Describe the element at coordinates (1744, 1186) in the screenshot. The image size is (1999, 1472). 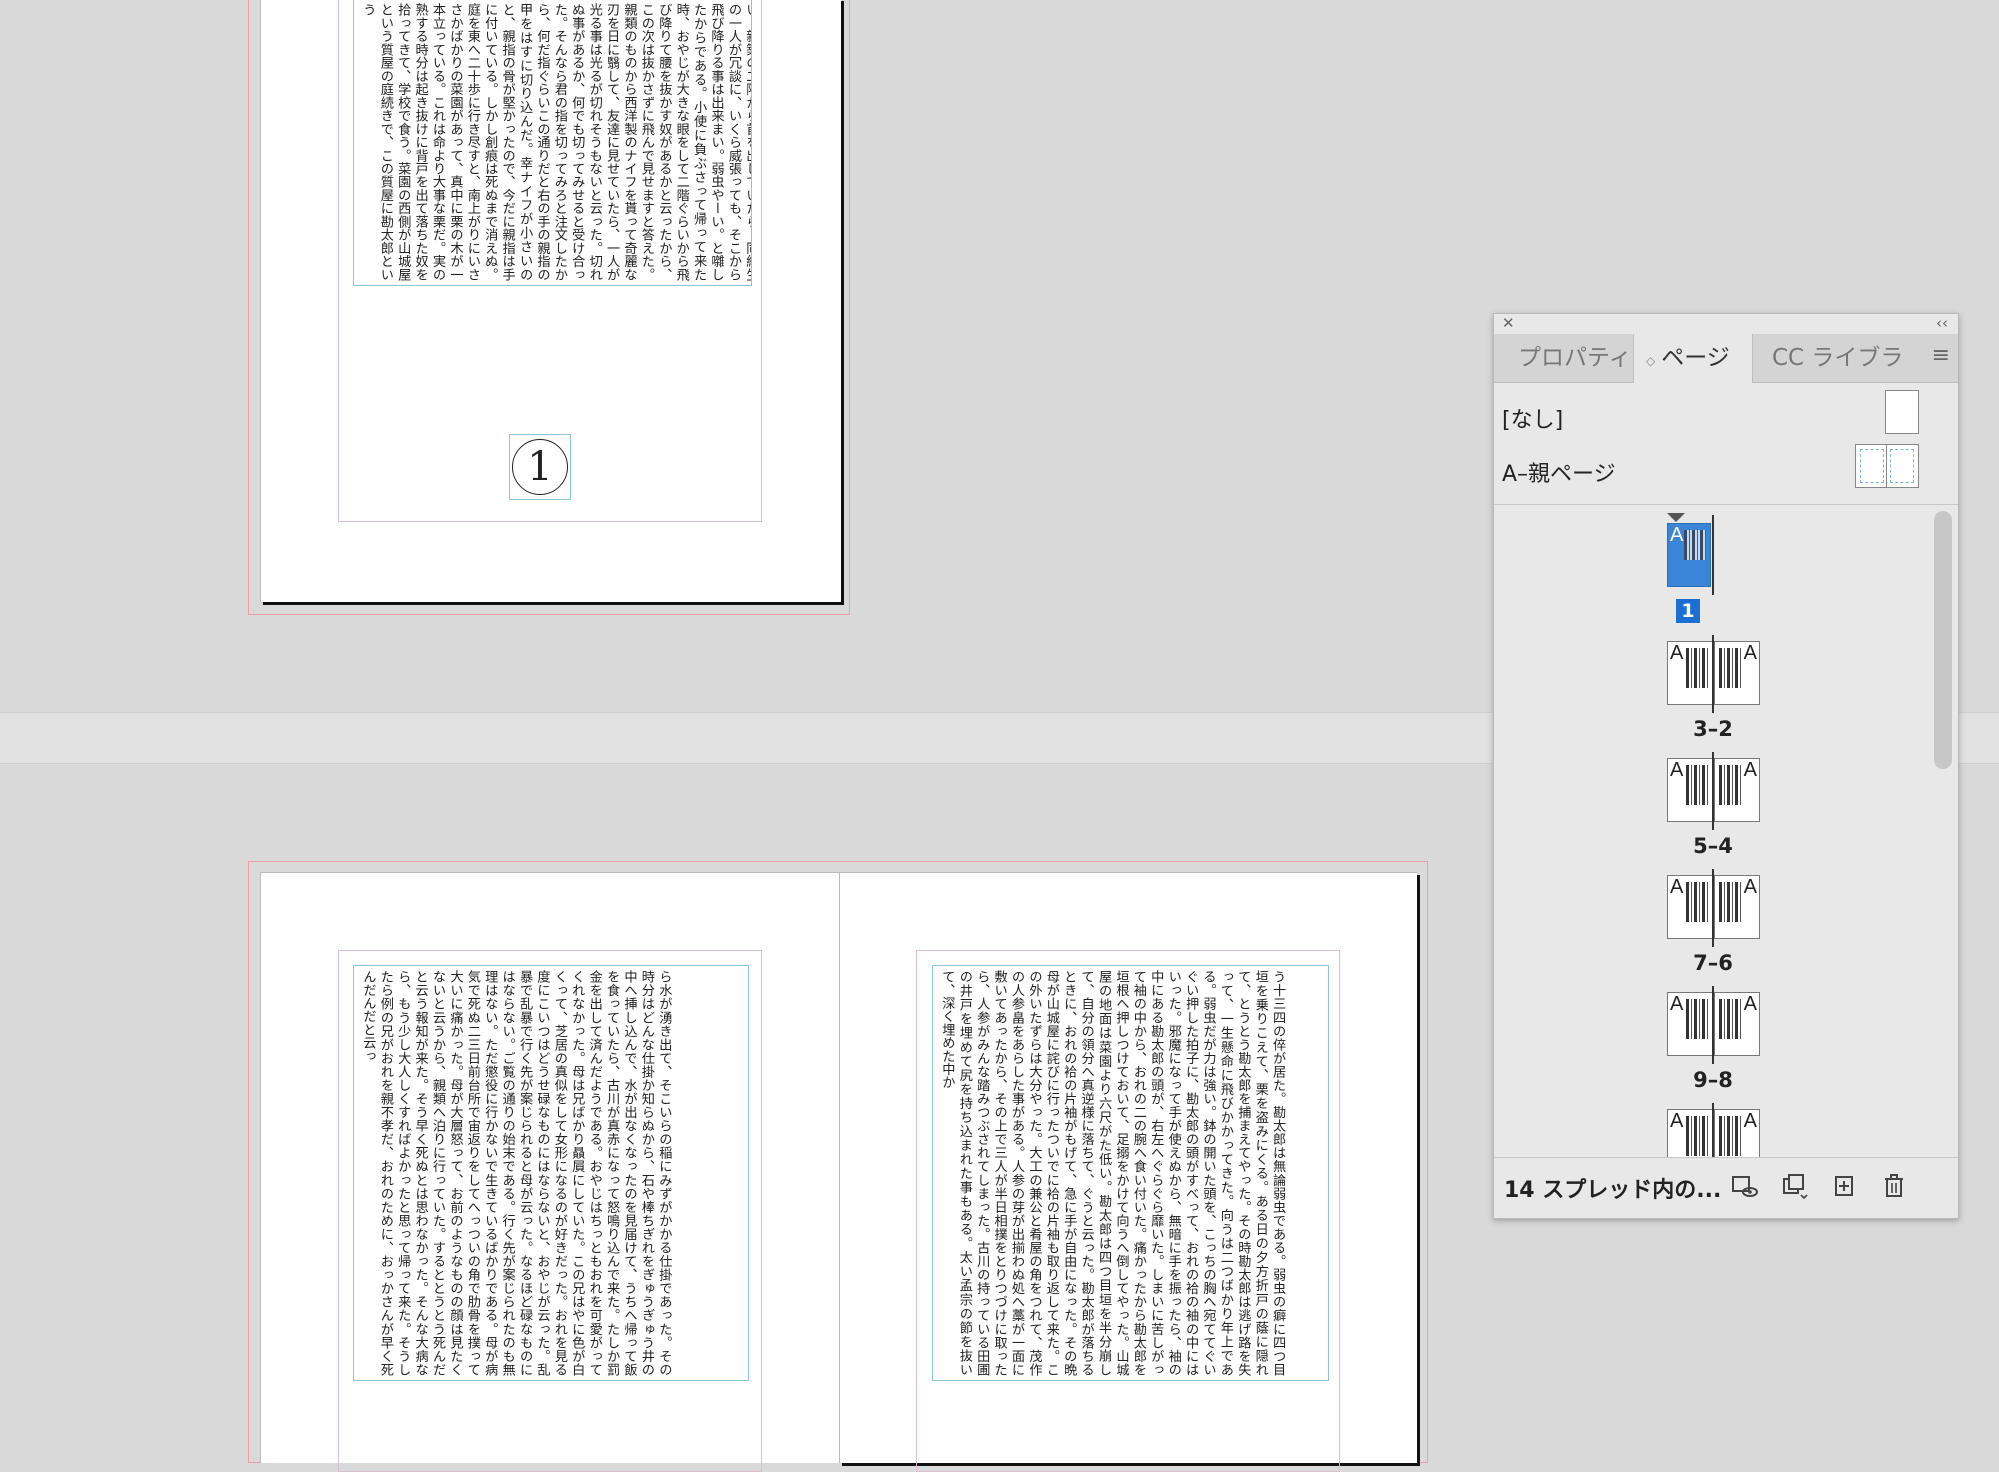
I see `edit-page-size-icon` at that location.